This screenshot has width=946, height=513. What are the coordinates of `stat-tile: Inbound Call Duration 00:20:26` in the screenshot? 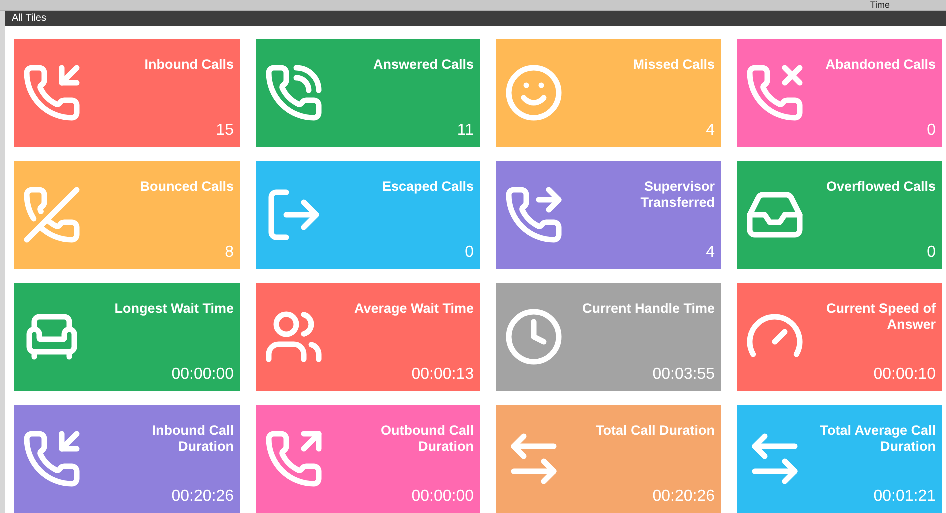 It's located at (127, 459).